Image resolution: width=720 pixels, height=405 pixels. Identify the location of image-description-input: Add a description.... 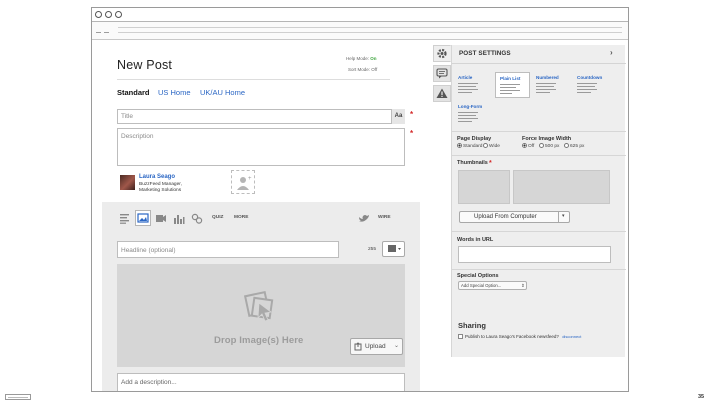
(261, 382).